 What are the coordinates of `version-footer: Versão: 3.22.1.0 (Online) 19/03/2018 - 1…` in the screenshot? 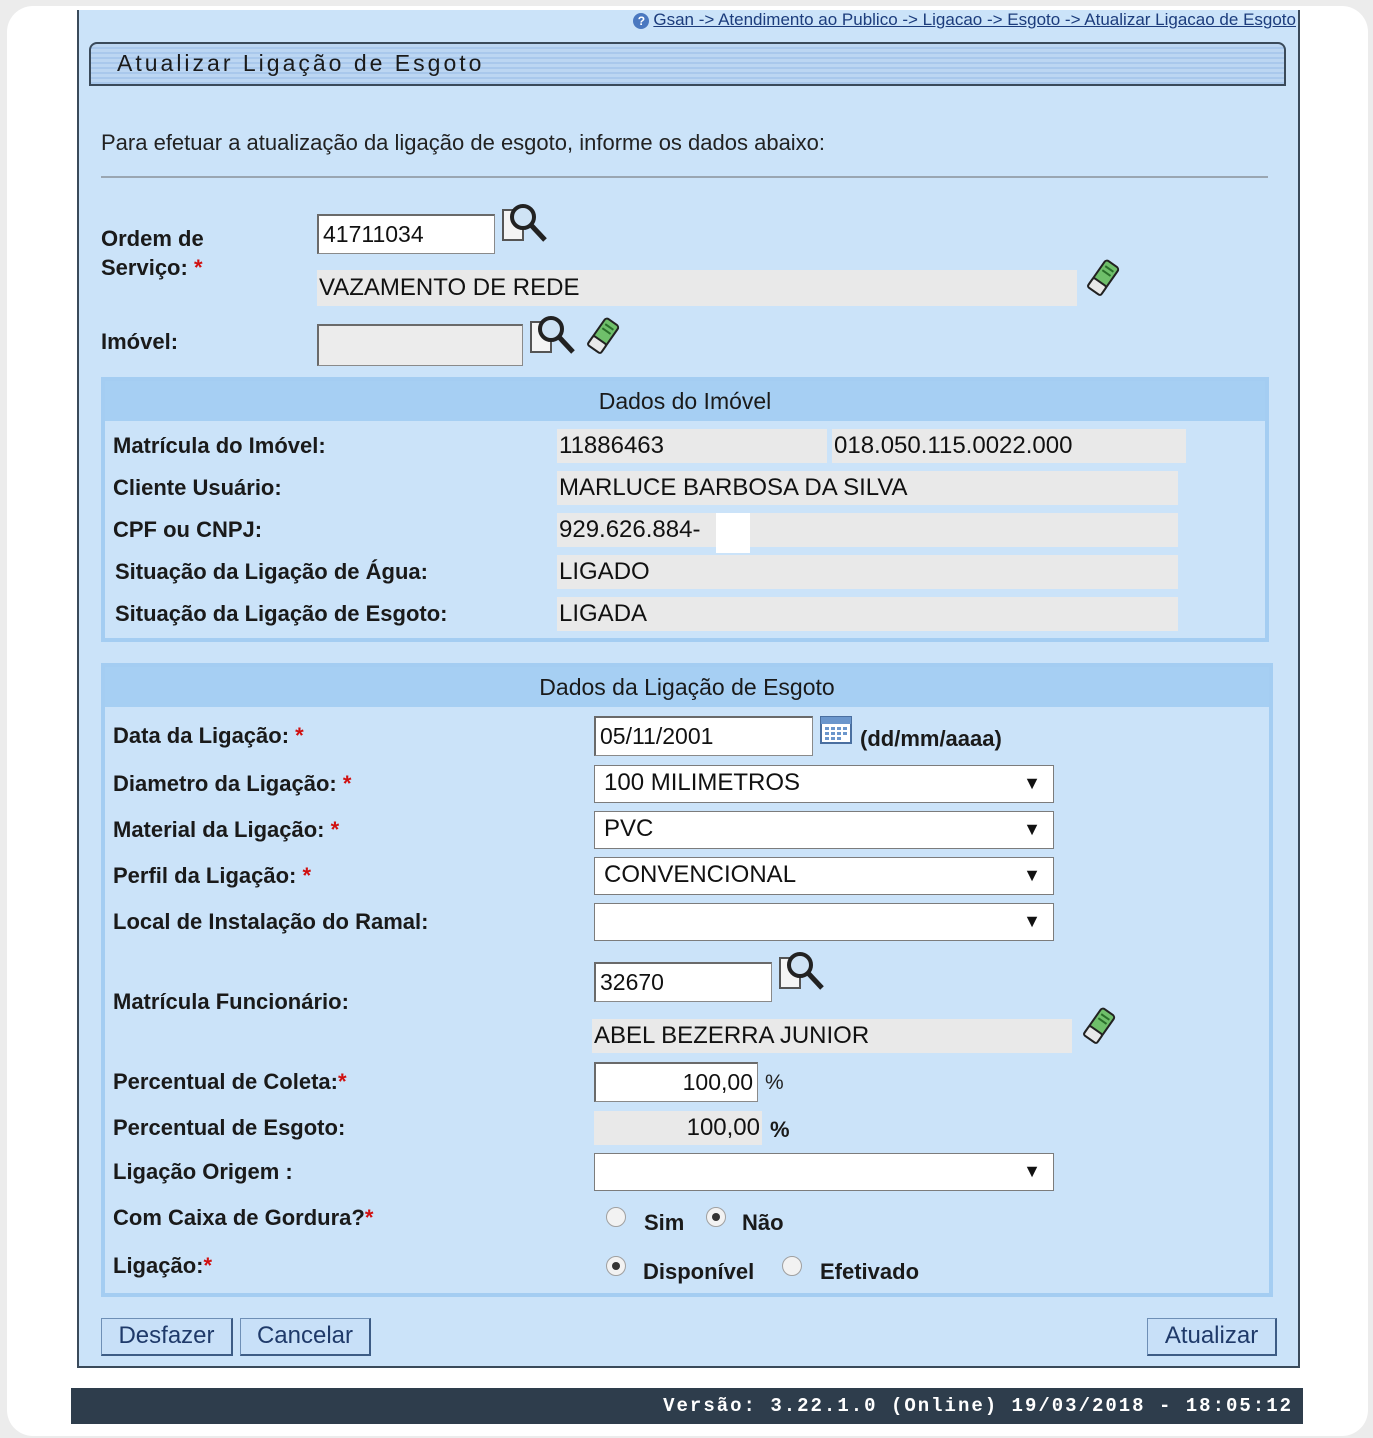 It's located at (687, 1406).